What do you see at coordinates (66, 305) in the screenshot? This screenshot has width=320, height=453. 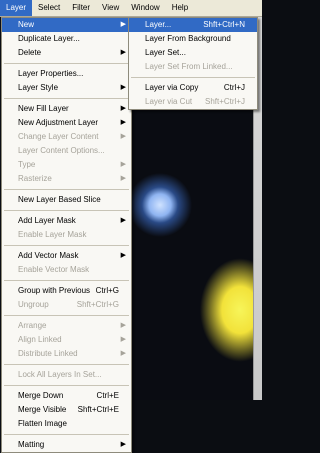 I see `menu-item-ungroup: Ungroup Shft+Ctrl+G` at bounding box center [66, 305].